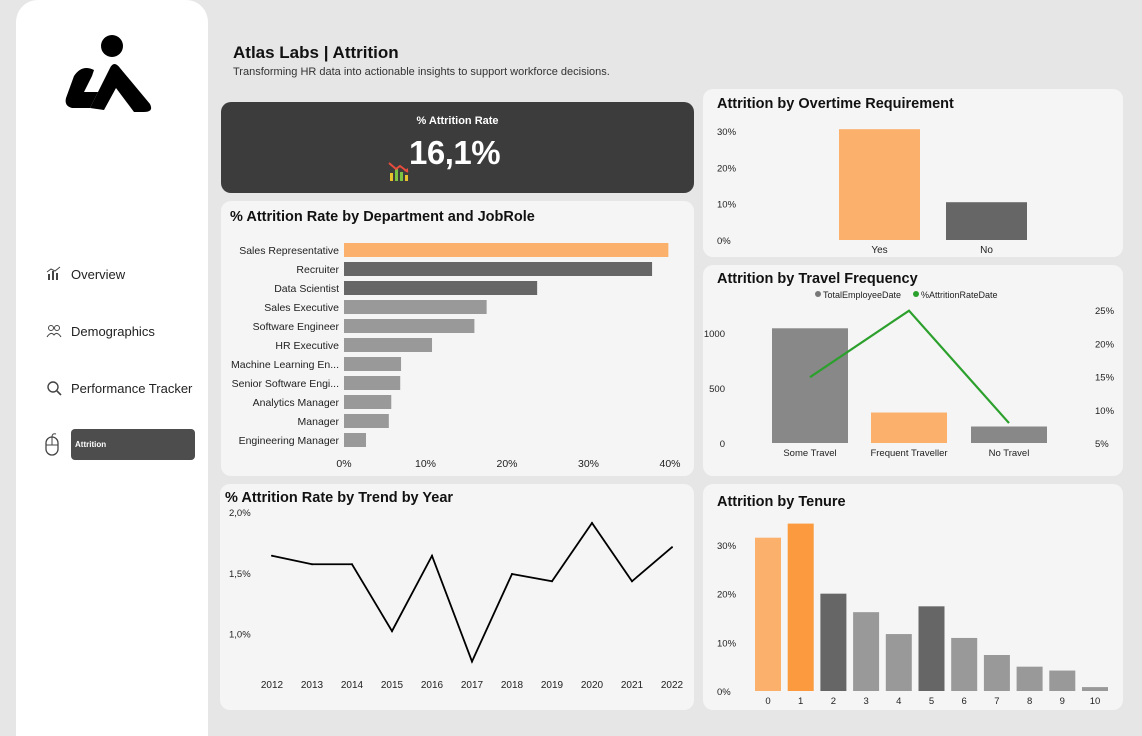 This screenshot has width=1142, height=736. I want to click on x-tick-label: 5, so click(931, 701).